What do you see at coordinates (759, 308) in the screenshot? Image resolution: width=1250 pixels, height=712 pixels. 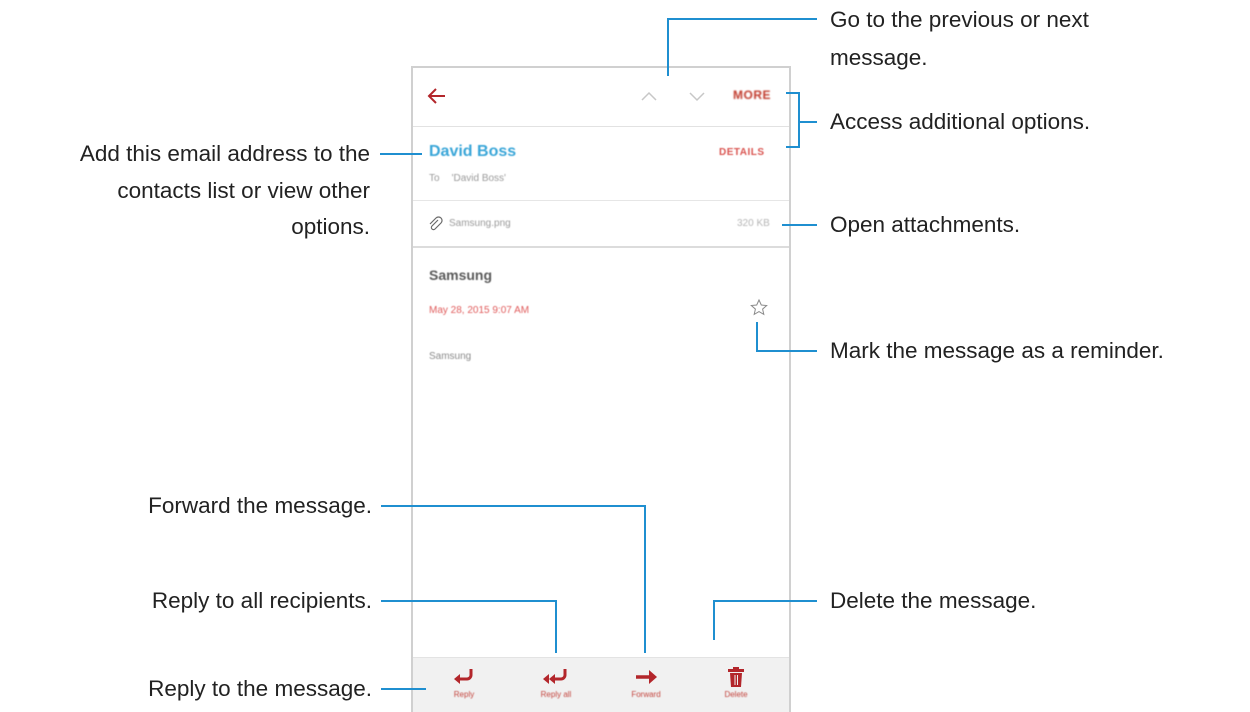 I see `star-icon` at bounding box center [759, 308].